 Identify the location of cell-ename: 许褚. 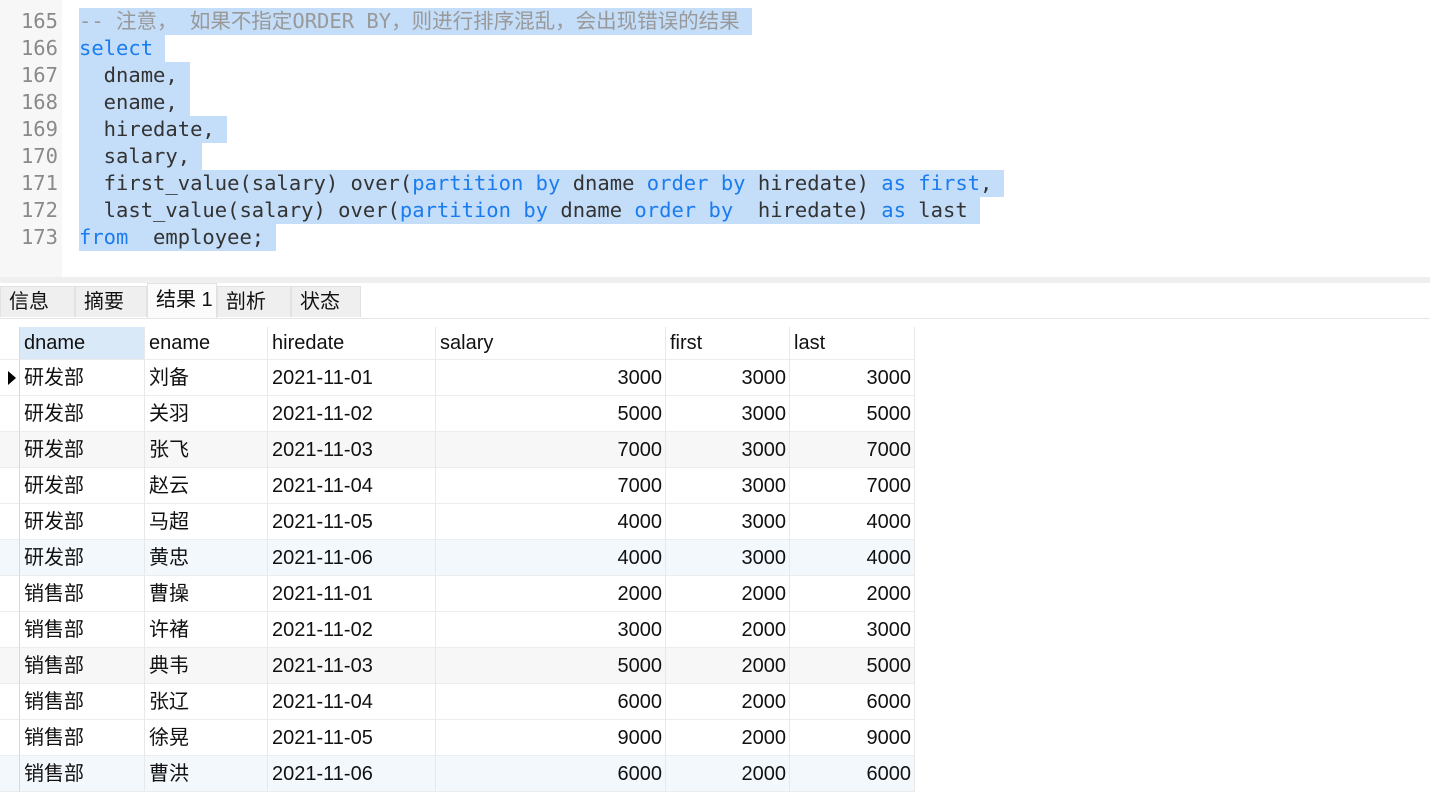
(206, 630).